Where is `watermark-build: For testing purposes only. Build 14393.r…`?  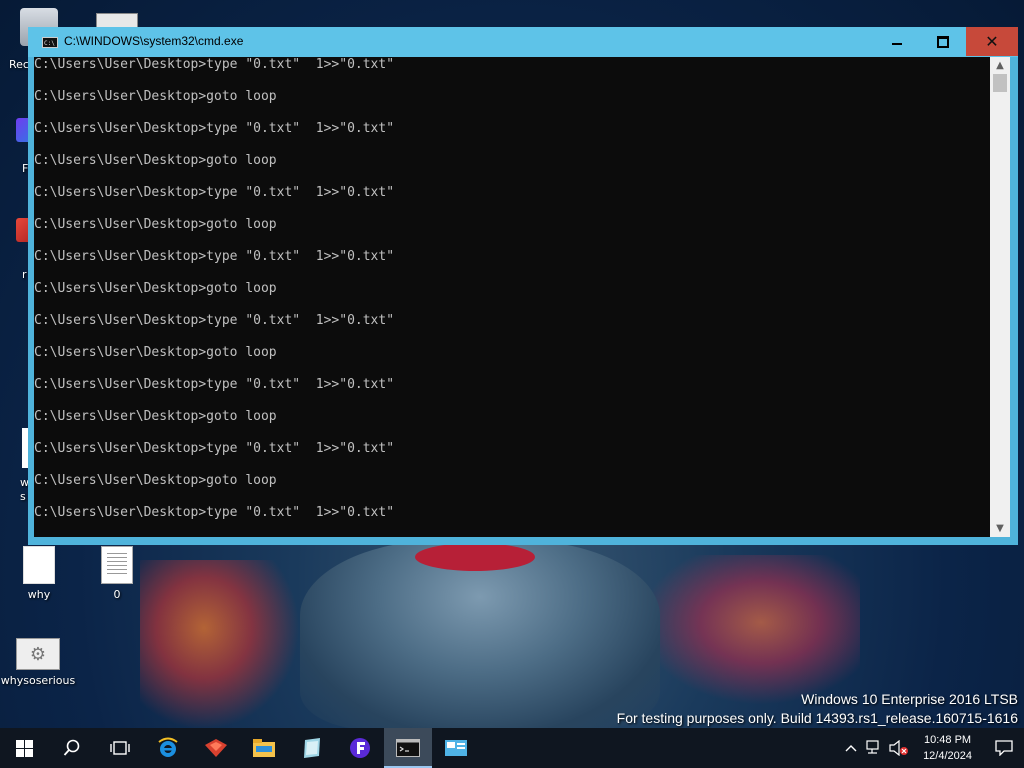
watermark-build: For testing purposes only. Build 14393.r… is located at coordinates (817, 718).